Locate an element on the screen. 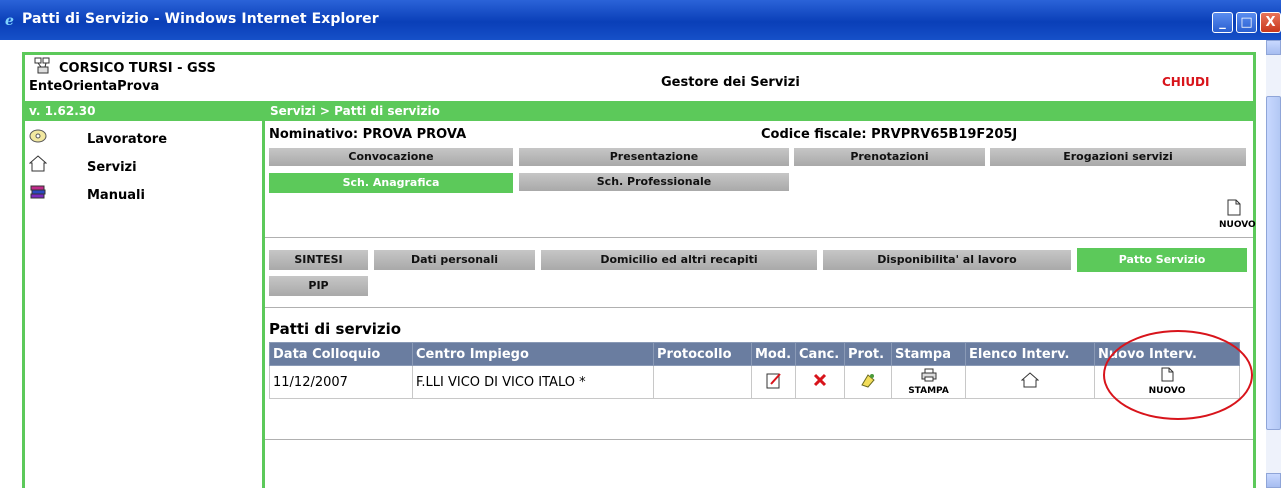  protocol-button is located at coordinates (868, 382).